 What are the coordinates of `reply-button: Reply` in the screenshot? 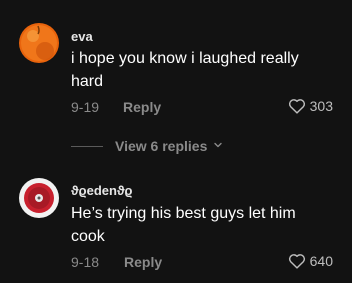 It's located at (143, 262).